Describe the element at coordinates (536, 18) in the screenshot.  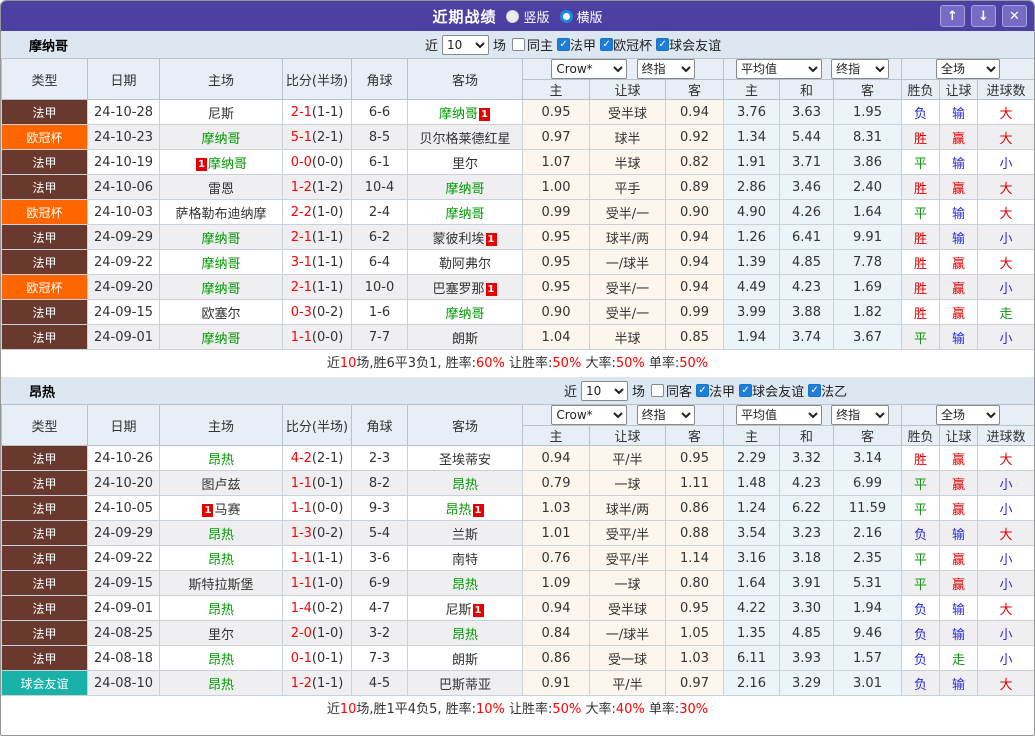
I see `layout-vertical-label: 竖版` at that location.